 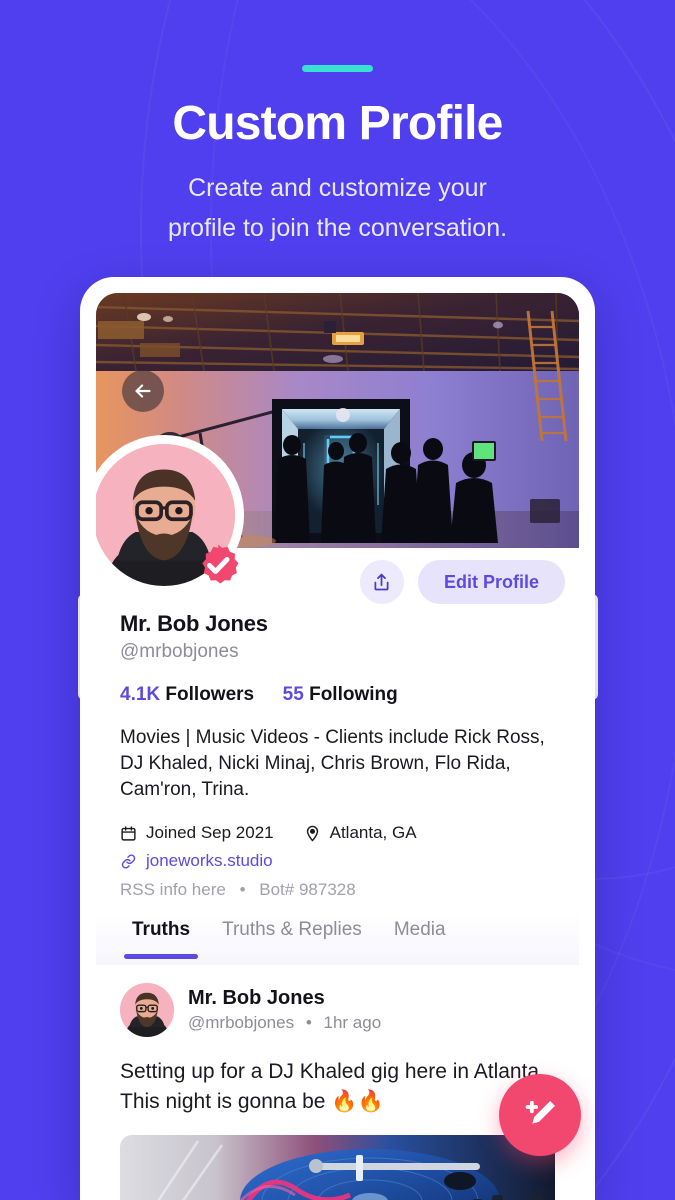 What do you see at coordinates (293, 694) in the screenshot?
I see `following-count: 55` at bounding box center [293, 694].